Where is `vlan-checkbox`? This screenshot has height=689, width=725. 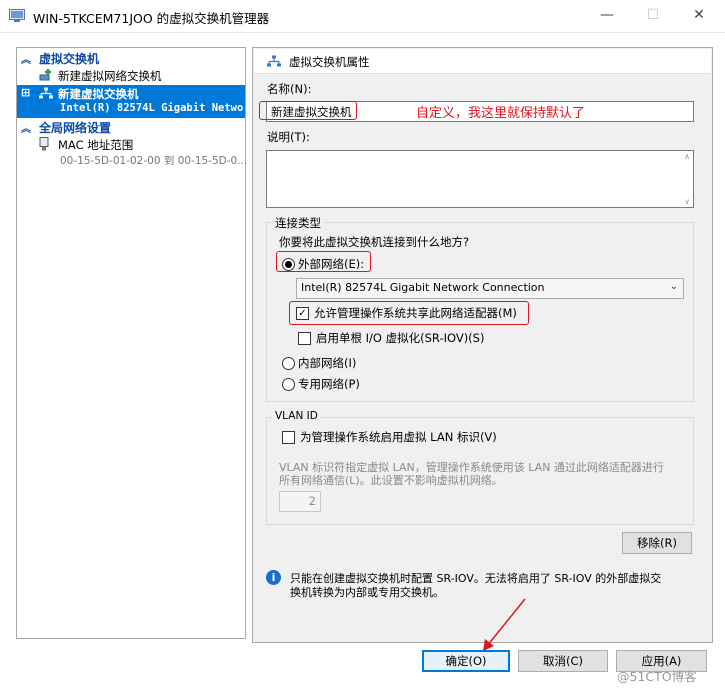 vlan-checkbox is located at coordinates (288, 437).